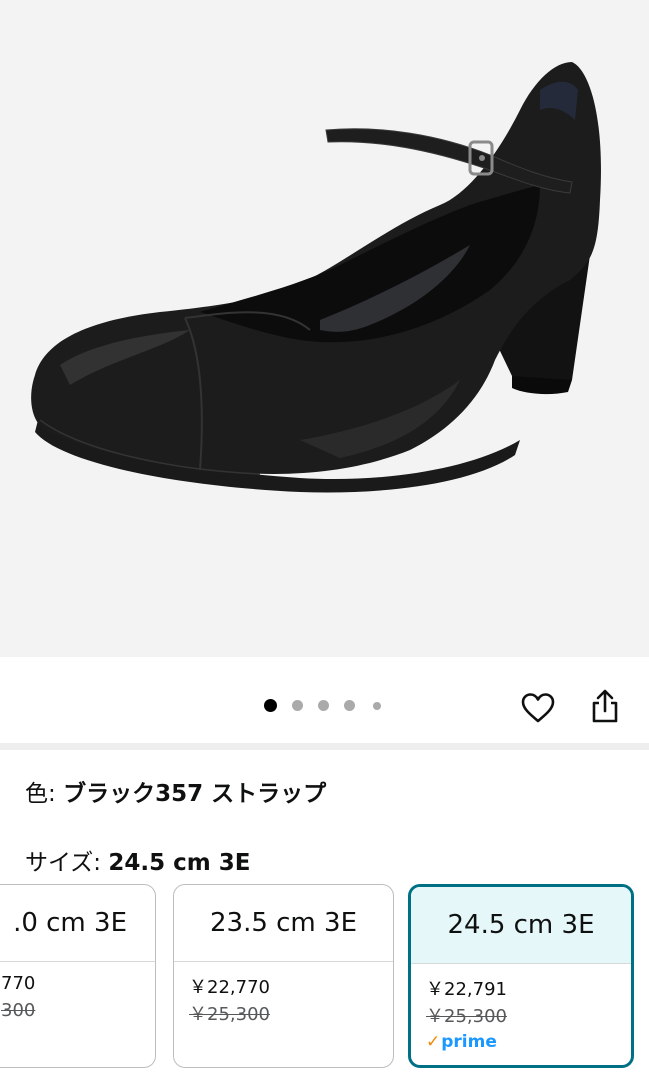 This screenshot has height=1080, width=649. Describe the element at coordinates (466, 989) in the screenshot. I see `size-option-price: ￥22,791` at that location.